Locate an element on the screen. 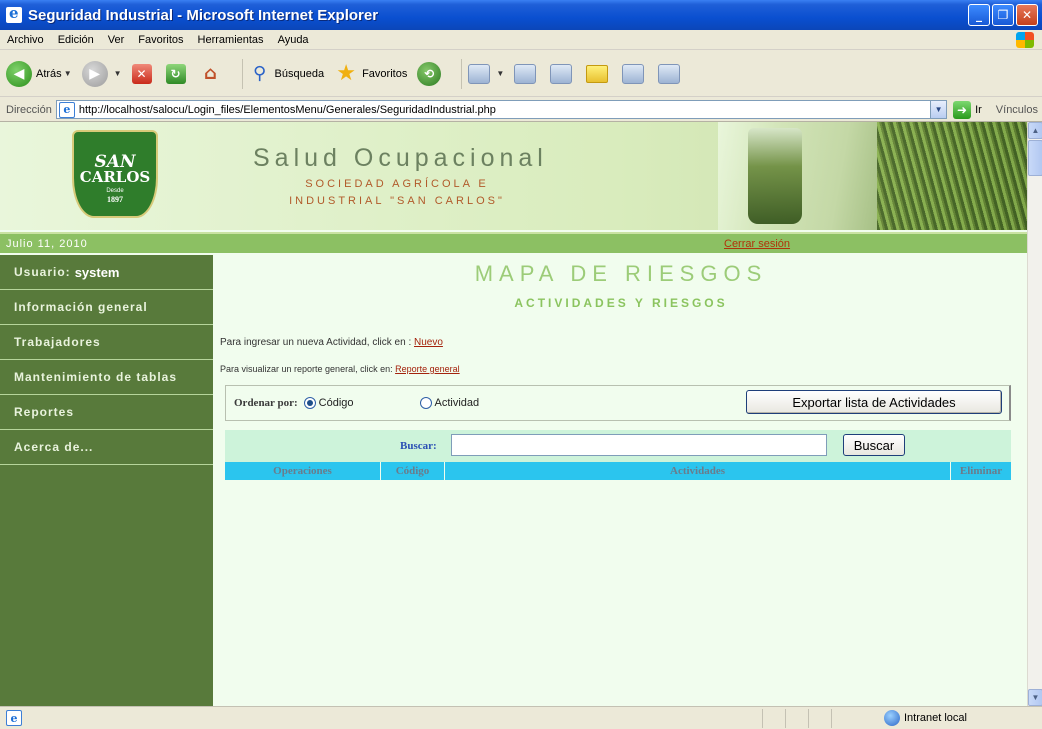 The height and width of the screenshot is (729, 1042). discuss-button is located at coordinates (599, 73).